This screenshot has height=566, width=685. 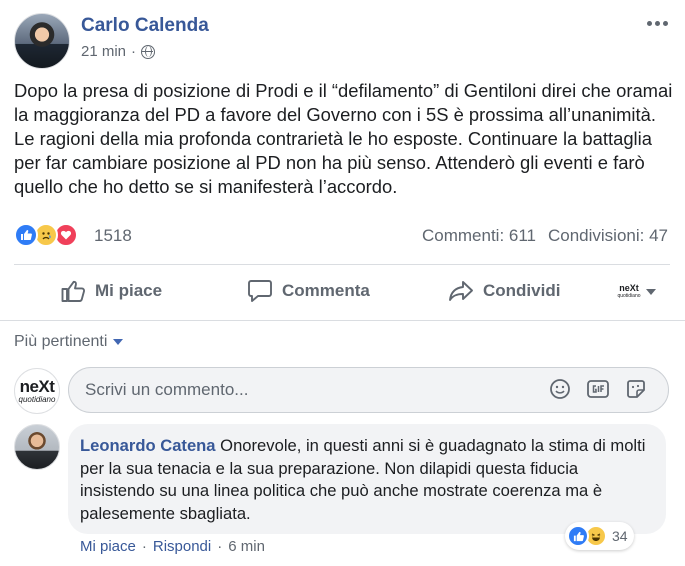 I want to click on comment-reactions: 34, so click(x=599, y=536).